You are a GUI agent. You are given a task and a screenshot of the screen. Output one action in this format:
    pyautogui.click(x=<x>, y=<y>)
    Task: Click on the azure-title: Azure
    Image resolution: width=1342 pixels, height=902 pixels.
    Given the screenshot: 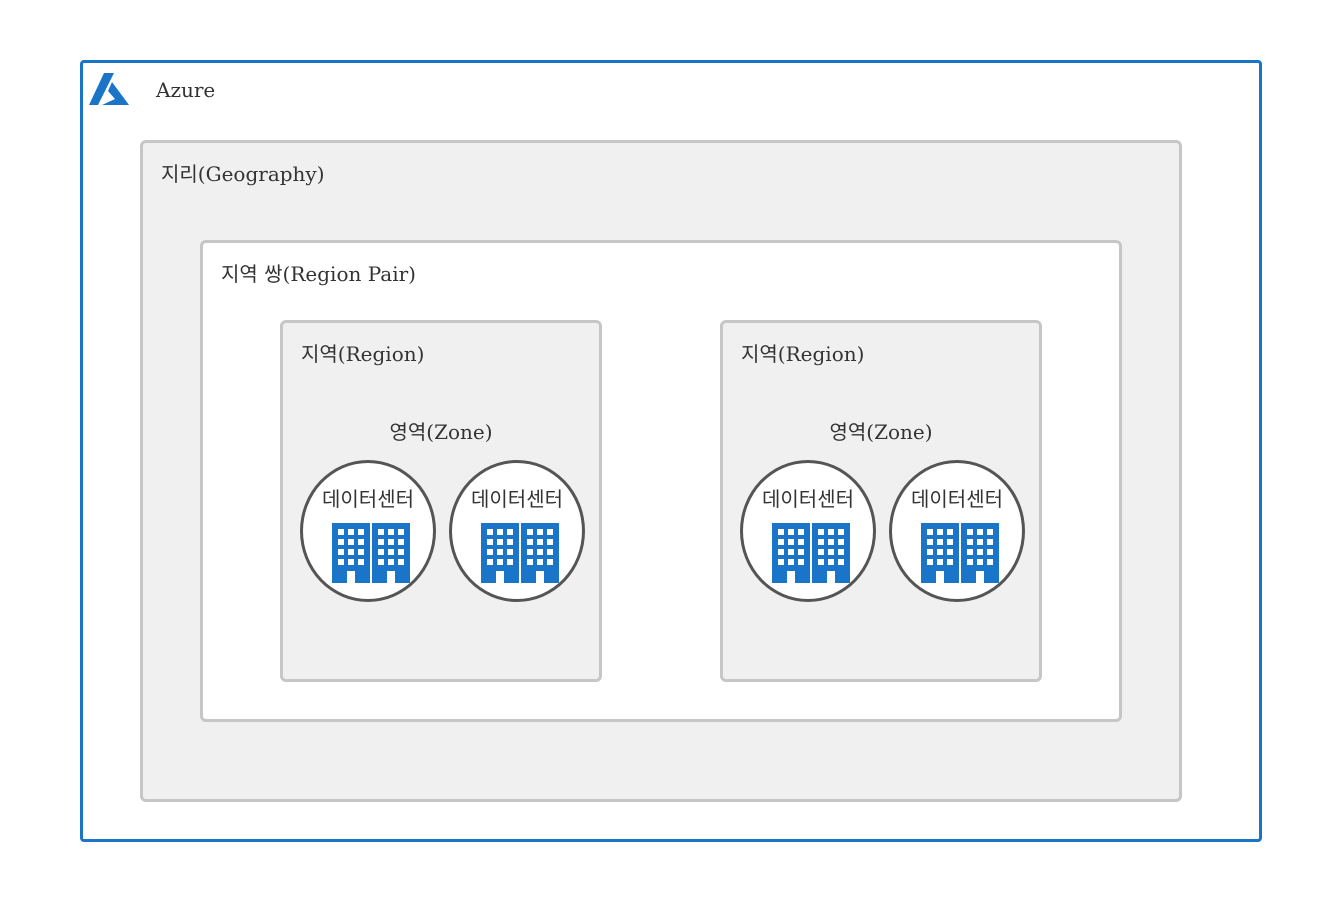 What is the action you would take?
    pyautogui.click(x=186, y=90)
    